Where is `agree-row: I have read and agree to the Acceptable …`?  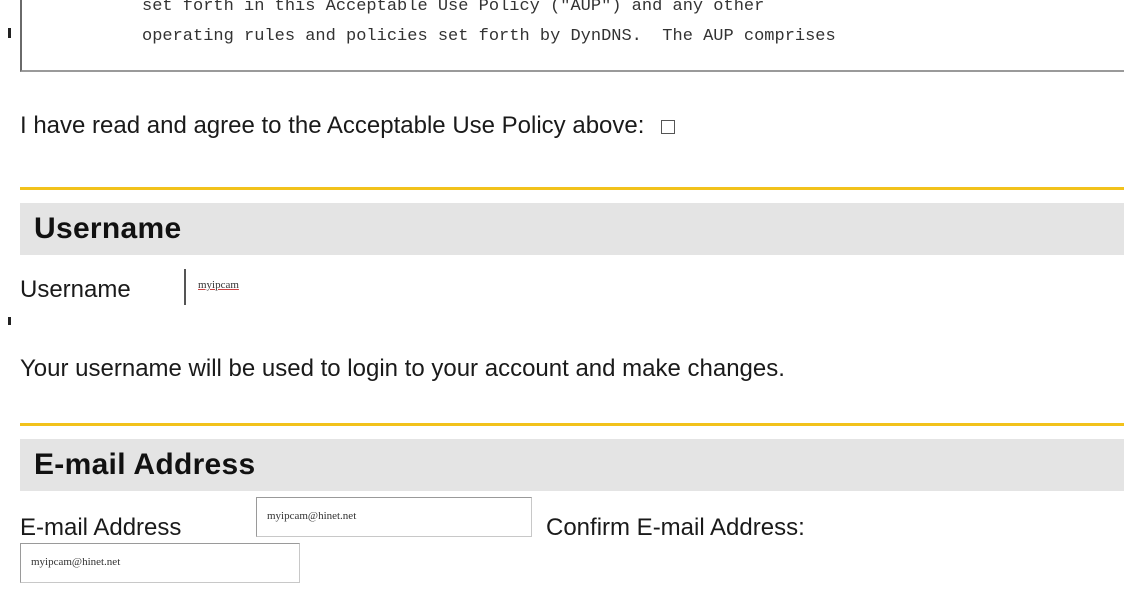 agree-row: I have read and agree to the Acceptable … is located at coordinates (348, 126).